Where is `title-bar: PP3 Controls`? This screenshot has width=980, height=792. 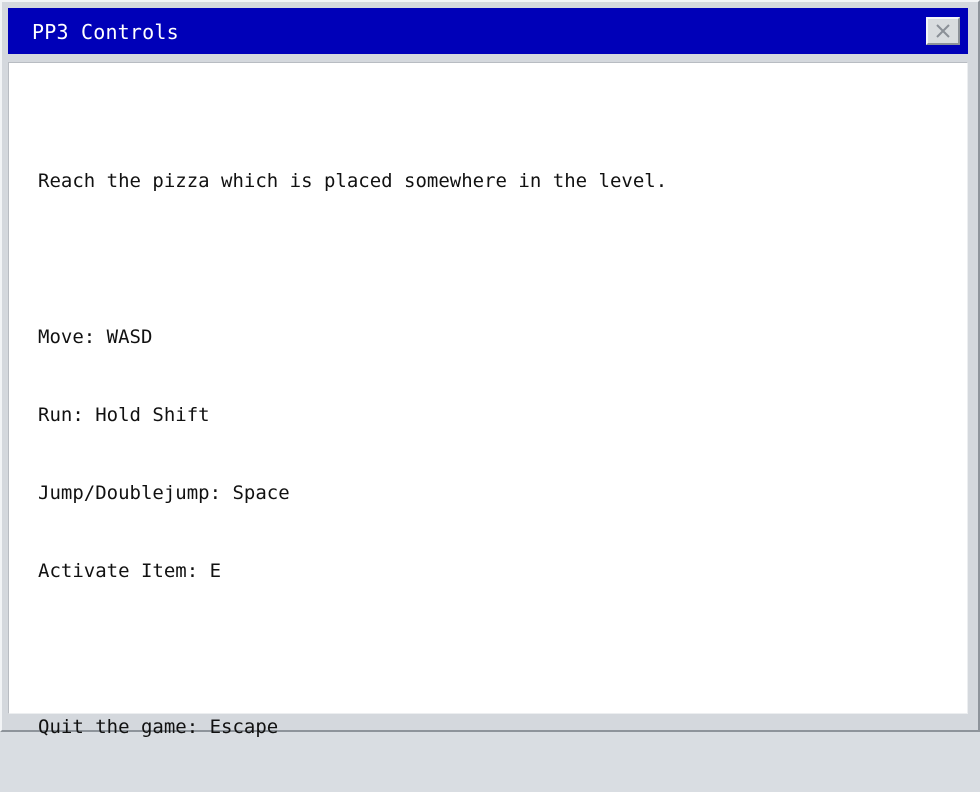
title-bar: PP3 Controls is located at coordinates (488, 31).